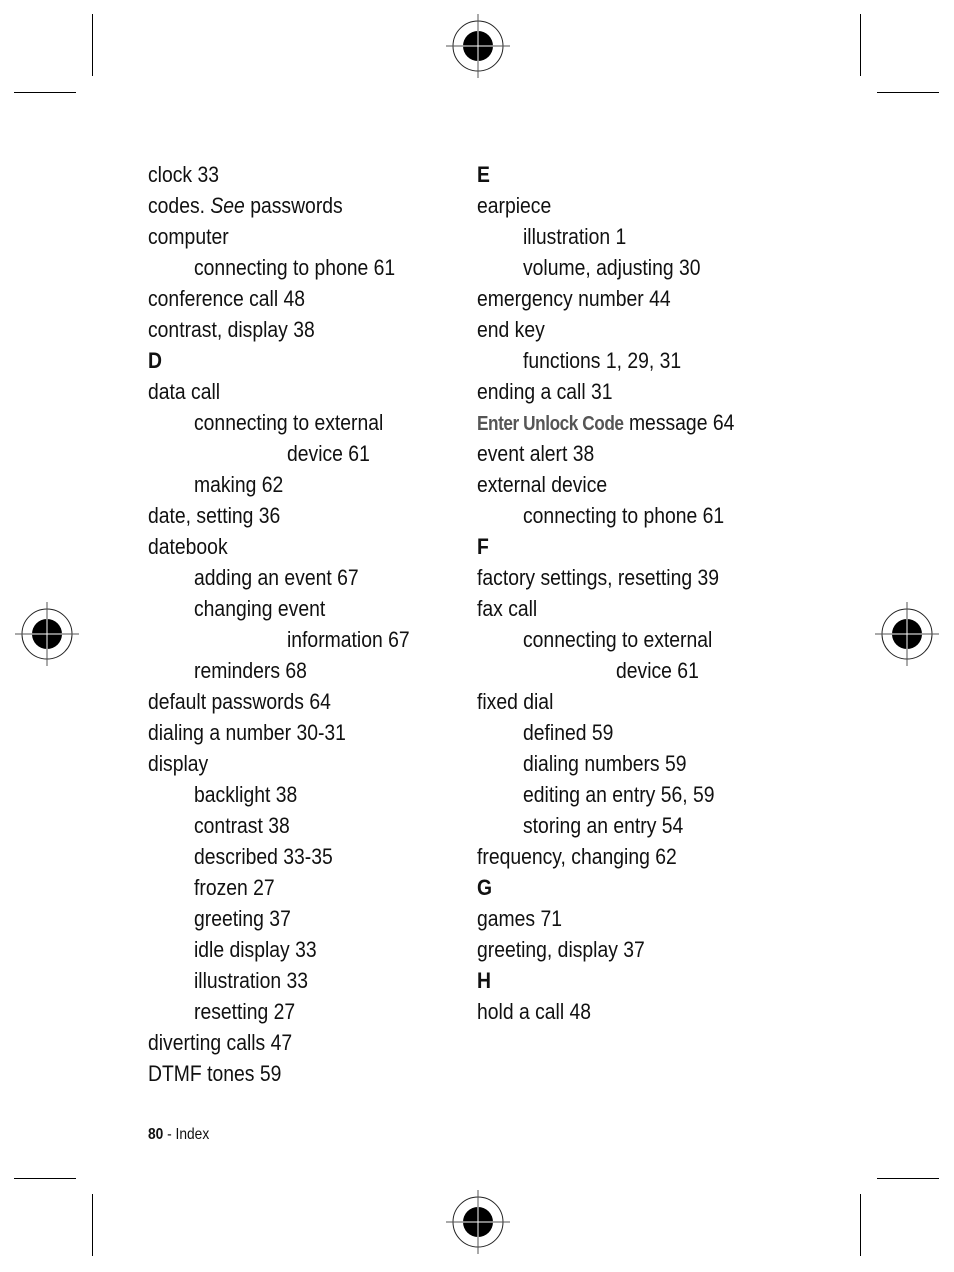 The width and height of the screenshot is (954, 1272). Describe the element at coordinates (514, 205) in the screenshot. I see `index-entry: earpiece` at that location.